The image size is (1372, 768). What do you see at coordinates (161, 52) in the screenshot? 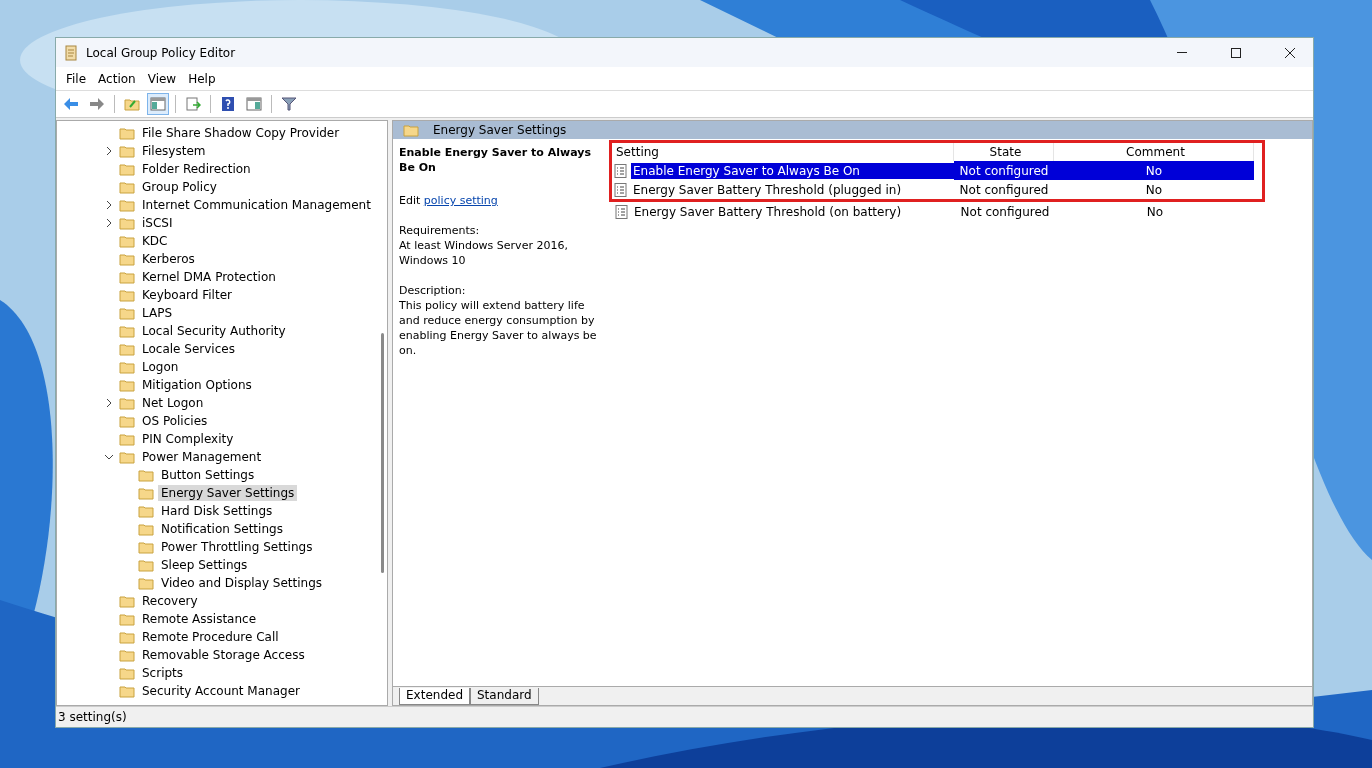
I see `window-title: Local Group Policy Editor` at bounding box center [161, 52].